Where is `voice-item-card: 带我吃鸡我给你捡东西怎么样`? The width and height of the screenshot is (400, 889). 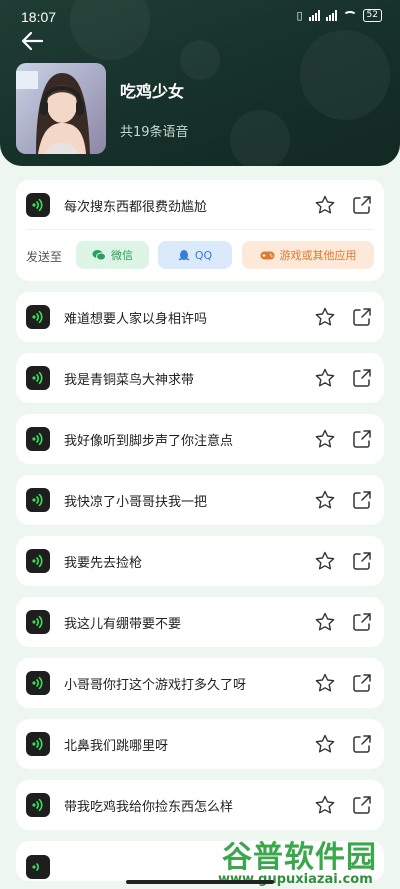 voice-item-card: 带我吃鸡我给你捡东西怎么样 is located at coordinates (200, 805).